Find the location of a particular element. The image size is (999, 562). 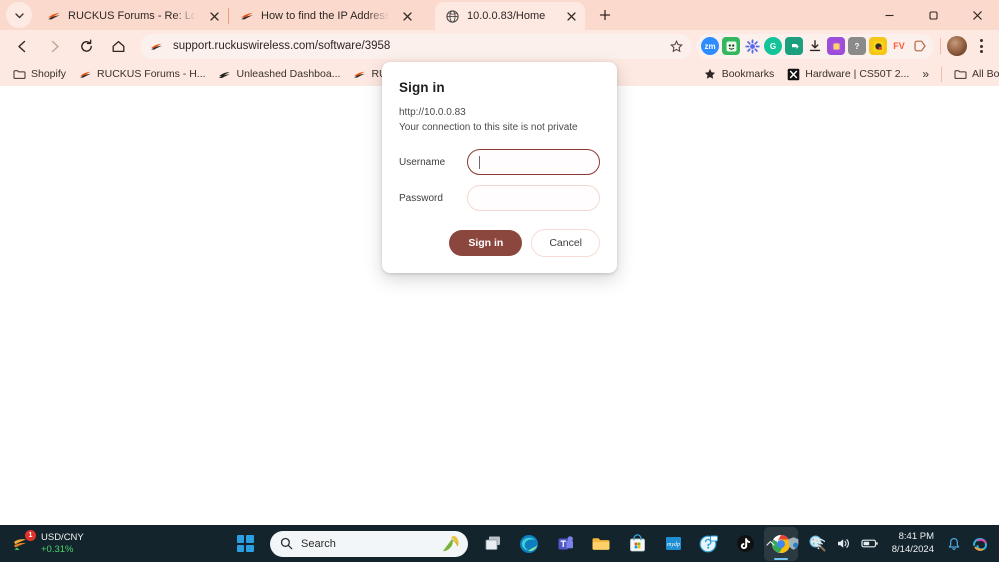

bookmark-shopify: Shopify is located at coordinates (39, 74).